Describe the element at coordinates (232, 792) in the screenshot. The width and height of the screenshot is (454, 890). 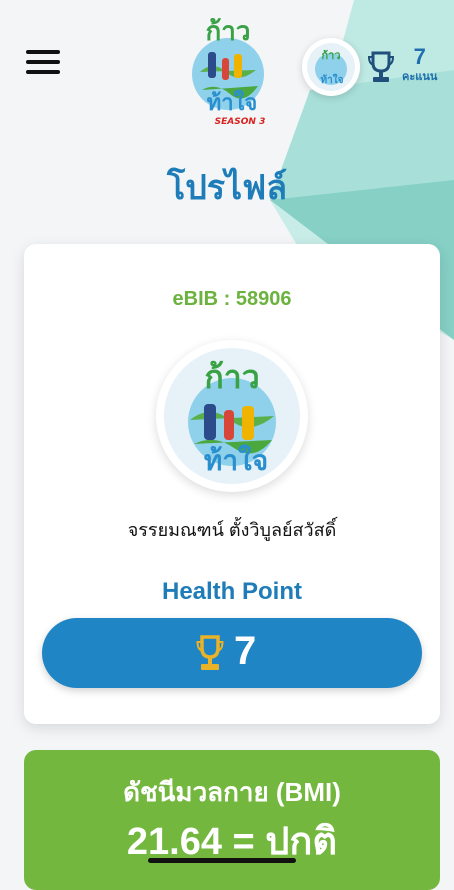
I see `bmi-title: ดัชนีมวลกาย (BMI)` at that location.